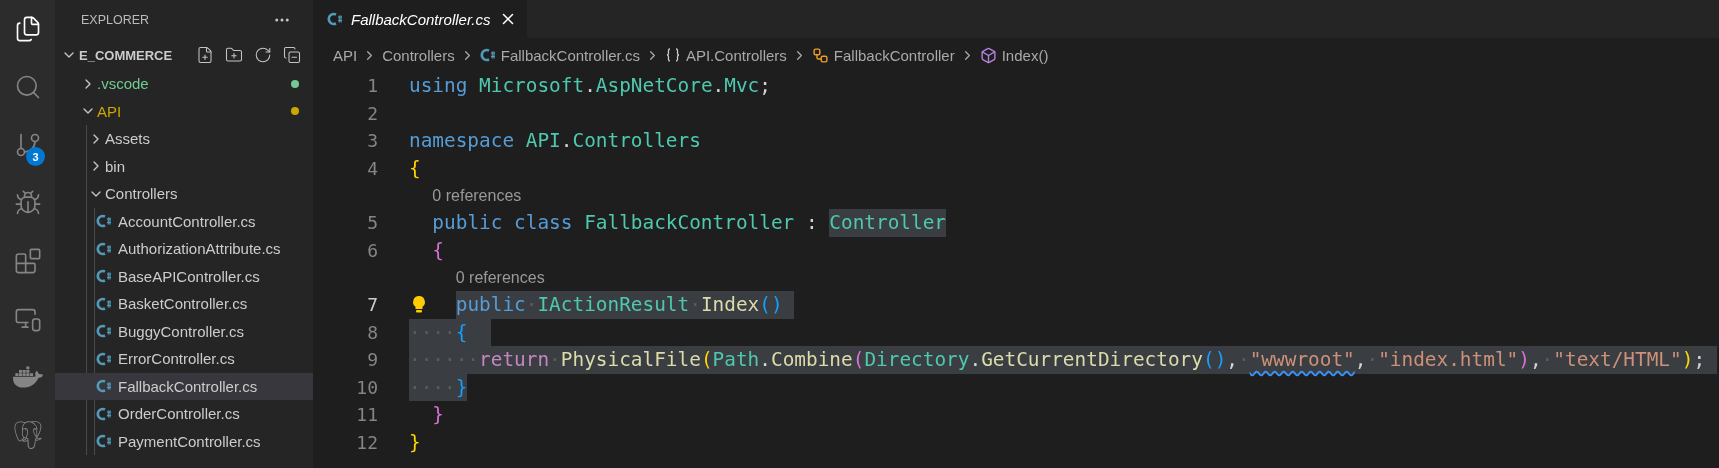 This screenshot has height=468, width=1719. What do you see at coordinates (184, 111) in the screenshot?
I see `folder-item: API` at bounding box center [184, 111].